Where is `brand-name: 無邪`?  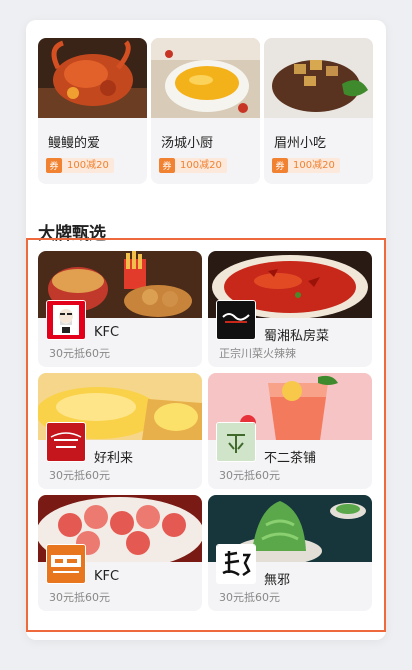
brand-name: 無邪 is located at coordinates (277, 580).